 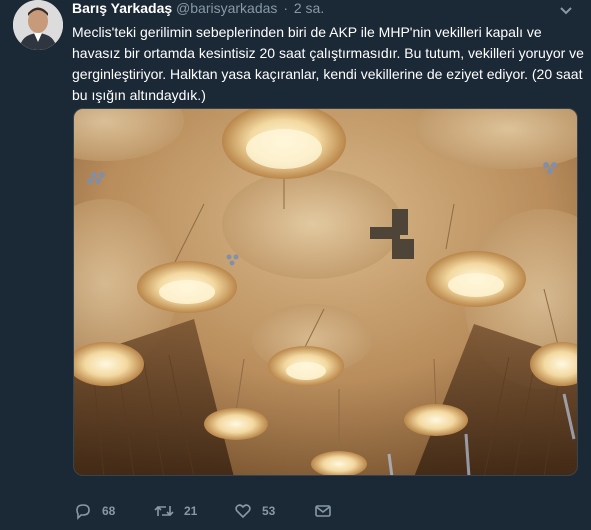 What do you see at coordinates (309, 8) in the screenshot?
I see `tweet-time: 2 sa.` at bounding box center [309, 8].